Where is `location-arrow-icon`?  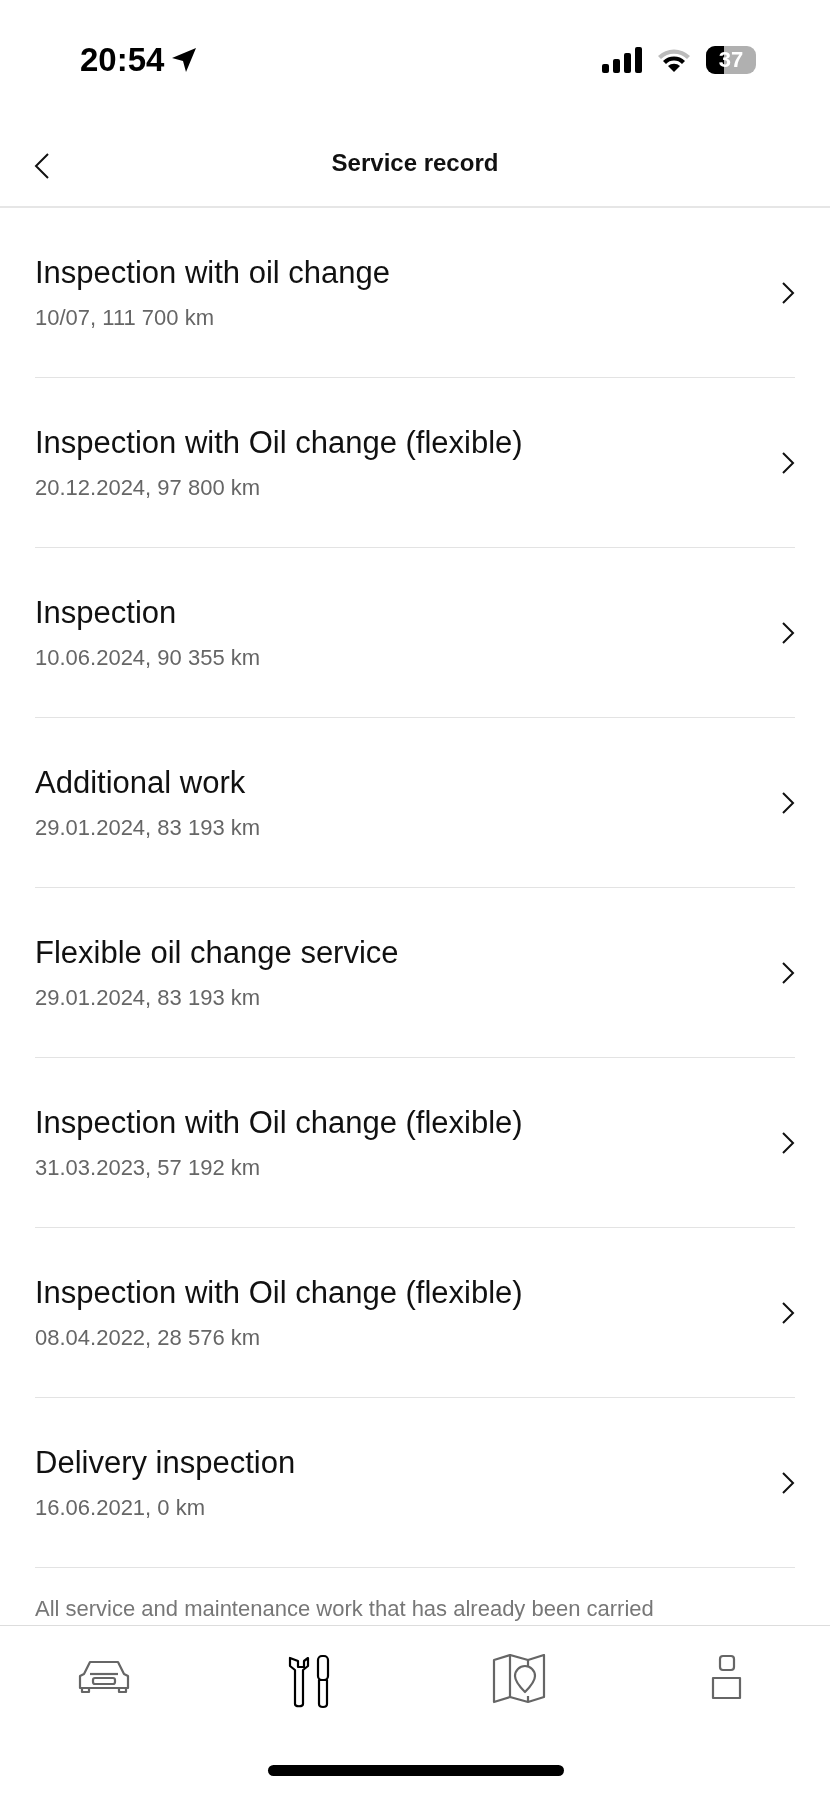 location-arrow-icon is located at coordinates (184, 60).